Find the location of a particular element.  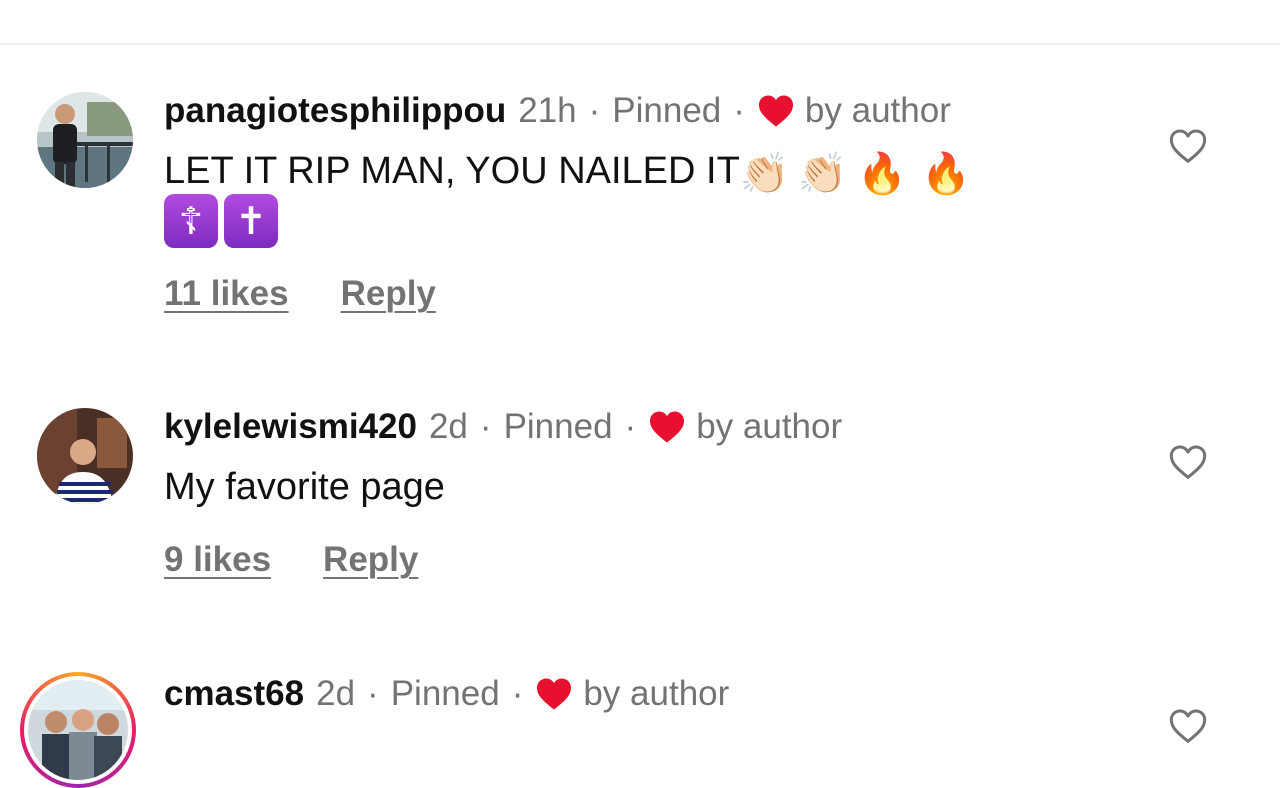

comment-actions: 11 likes Reply is located at coordinates (300, 294).